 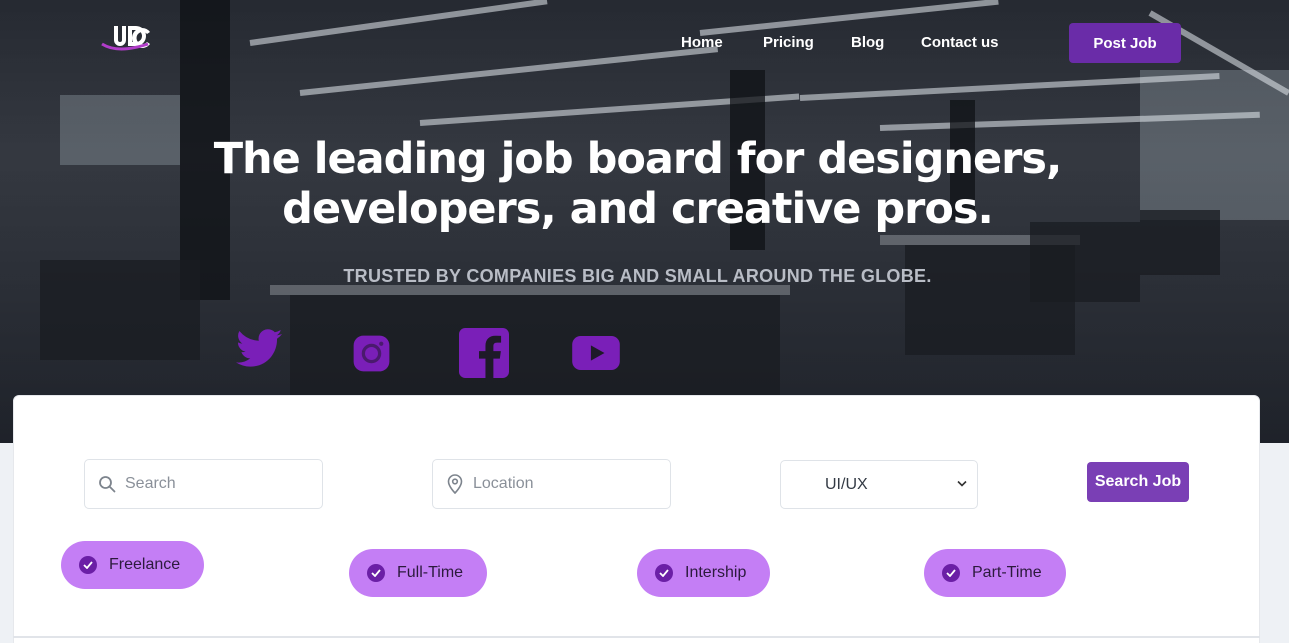 I want to click on divider, so click(x=636, y=637).